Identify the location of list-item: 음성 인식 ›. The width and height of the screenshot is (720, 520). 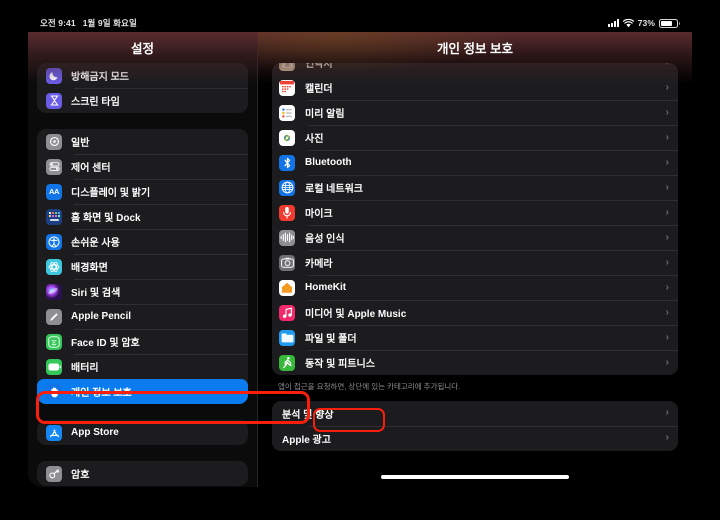
(475, 237).